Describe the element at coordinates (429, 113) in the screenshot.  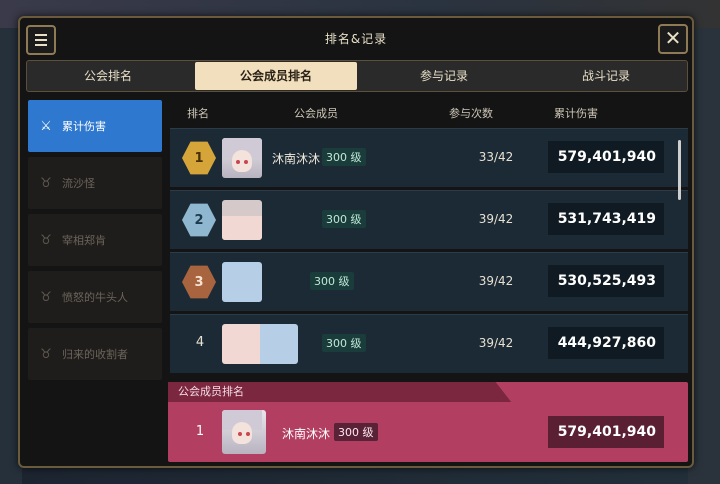
I see `table-header: 排名 公会成员 参与次数 累计伤害` at that location.